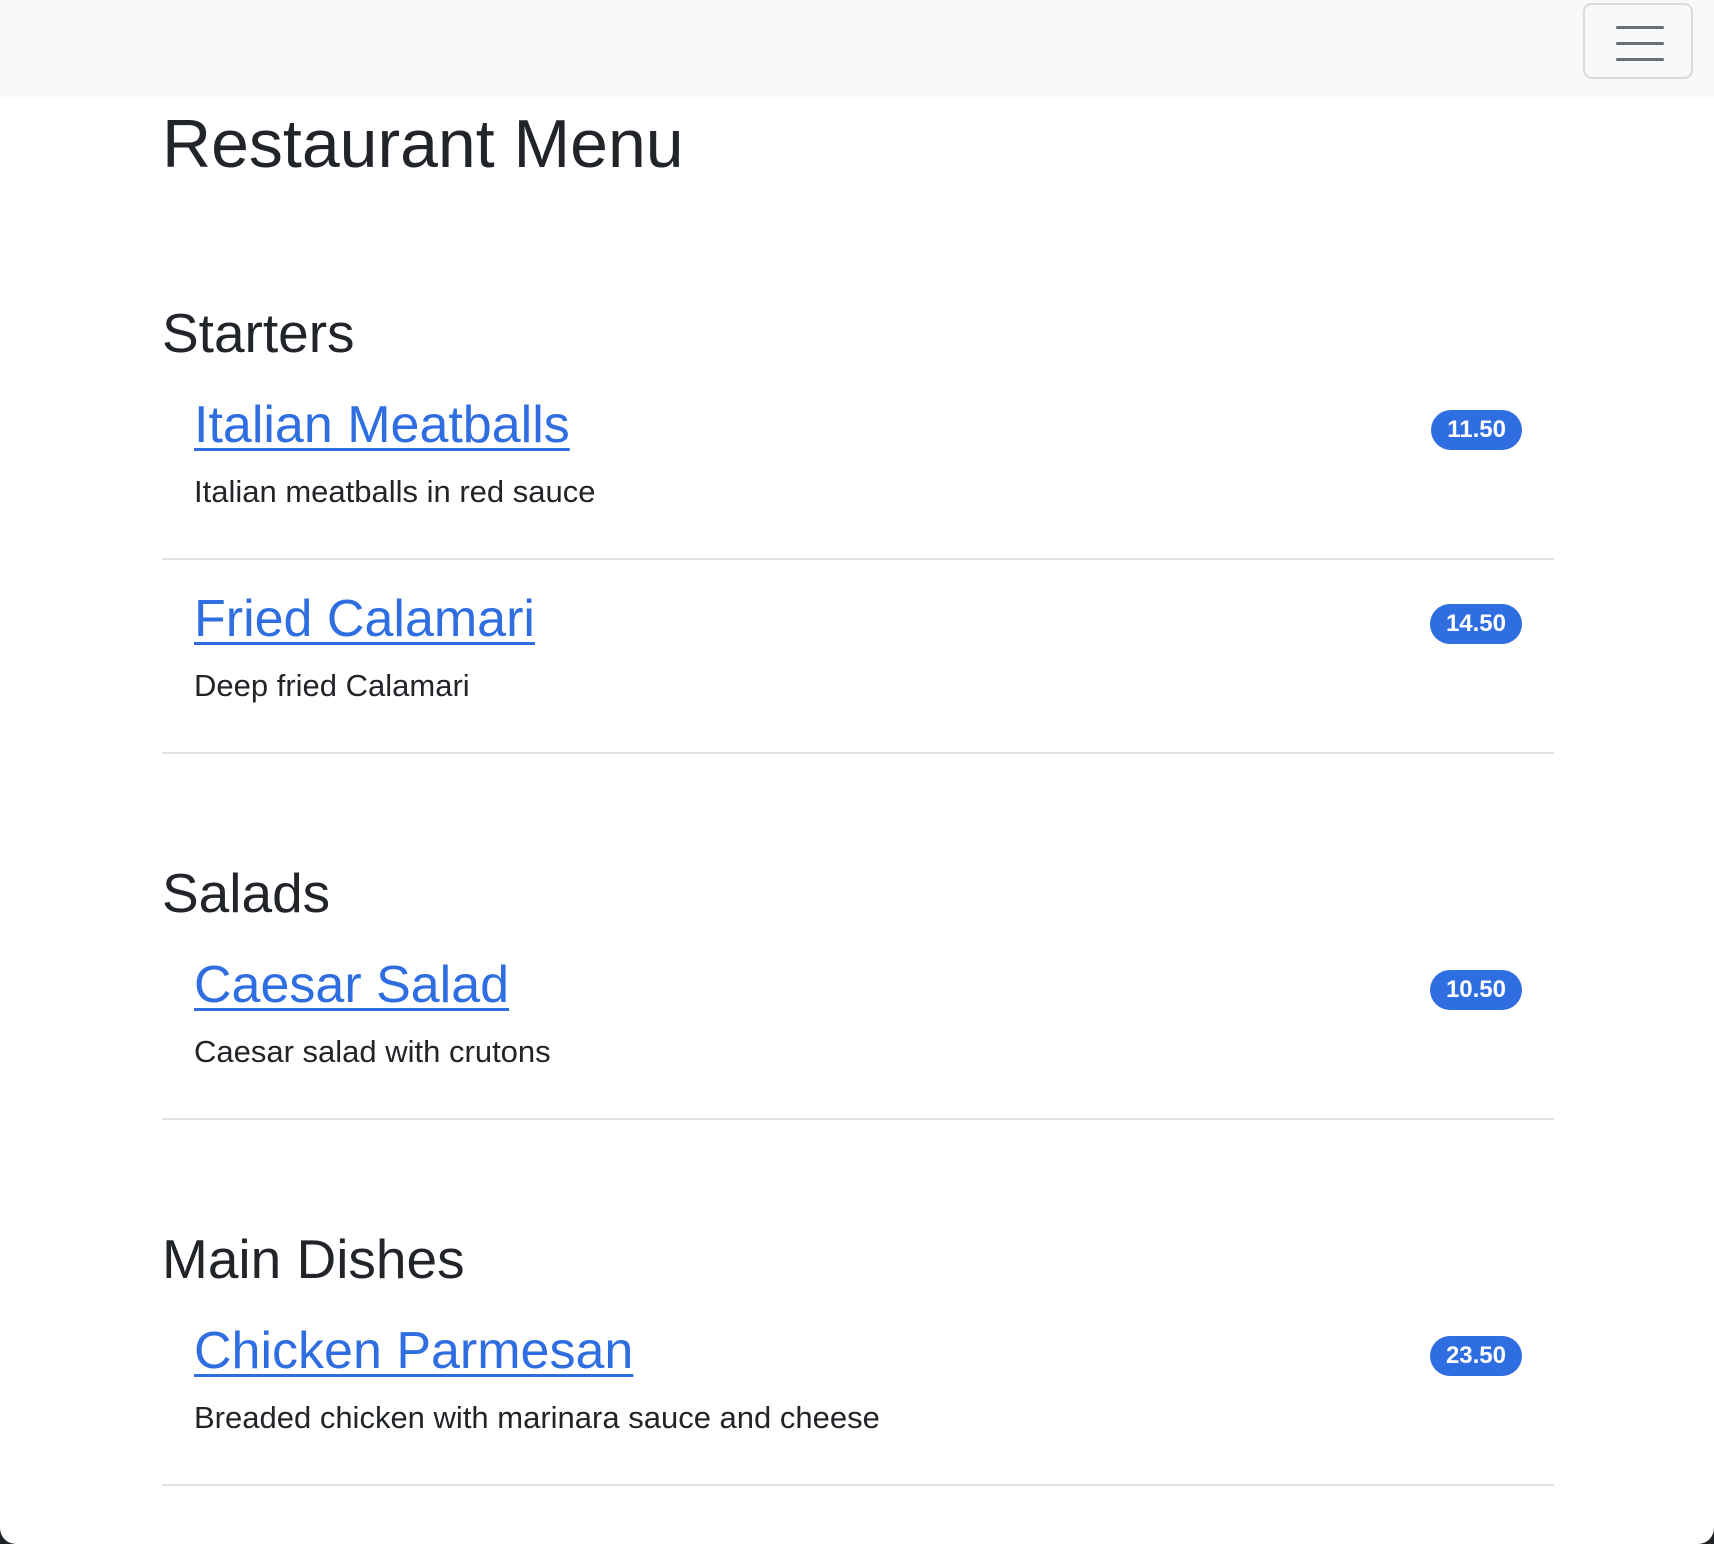  I want to click on list-item: Fried Calamari 14.50 Deep fried Calamari, so click(858, 657).